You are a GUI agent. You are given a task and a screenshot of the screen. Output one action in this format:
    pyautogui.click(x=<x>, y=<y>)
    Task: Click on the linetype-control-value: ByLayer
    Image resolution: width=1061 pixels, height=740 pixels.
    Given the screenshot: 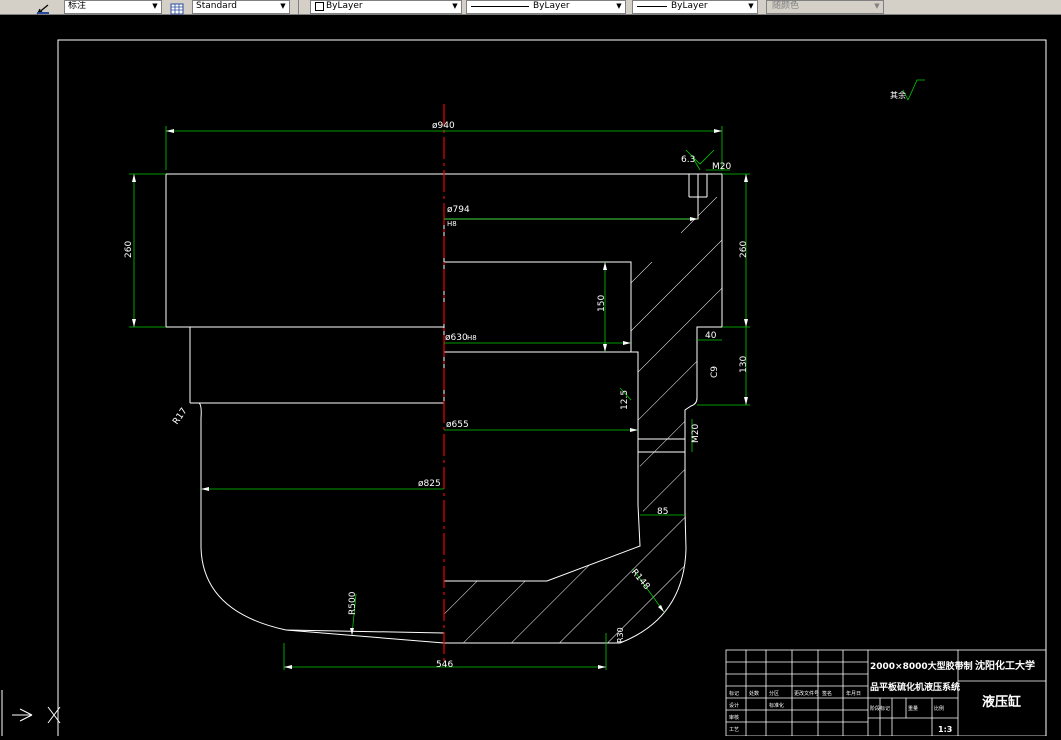 What is the action you would take?
    pyautogui.click(x=551, y=6)
    